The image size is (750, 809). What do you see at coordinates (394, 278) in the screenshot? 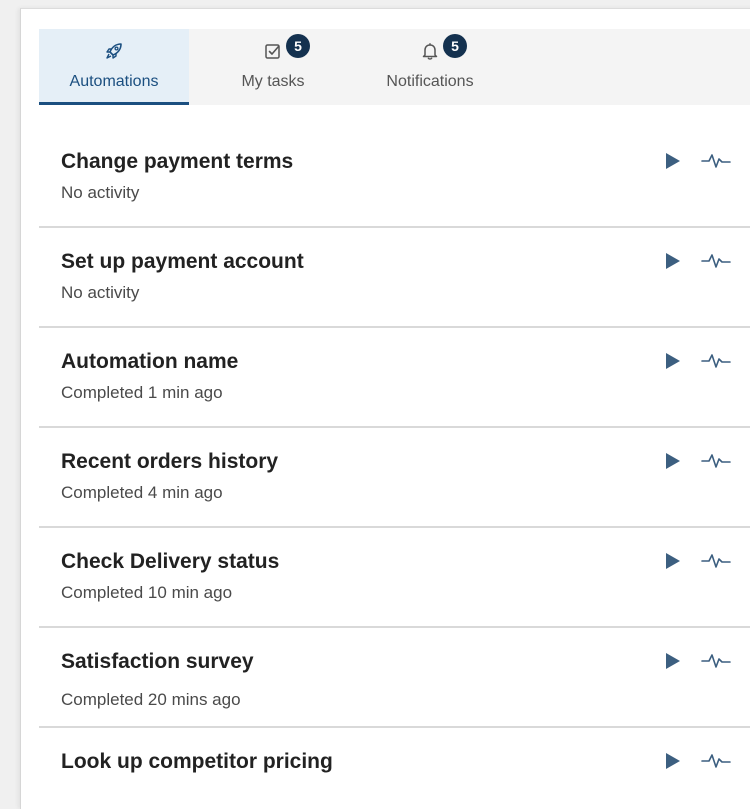
I see `automation-item: Set up payment account No activity` at bounding box center [394, 278].